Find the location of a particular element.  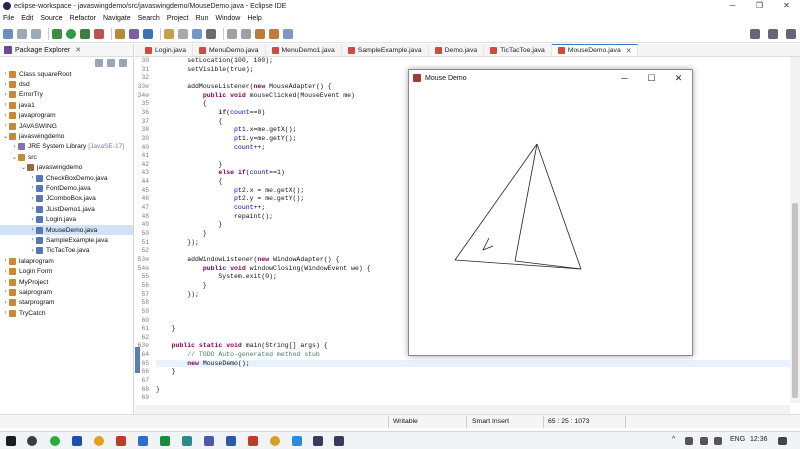

menu-run: Run is located at coordinates (202, 18).